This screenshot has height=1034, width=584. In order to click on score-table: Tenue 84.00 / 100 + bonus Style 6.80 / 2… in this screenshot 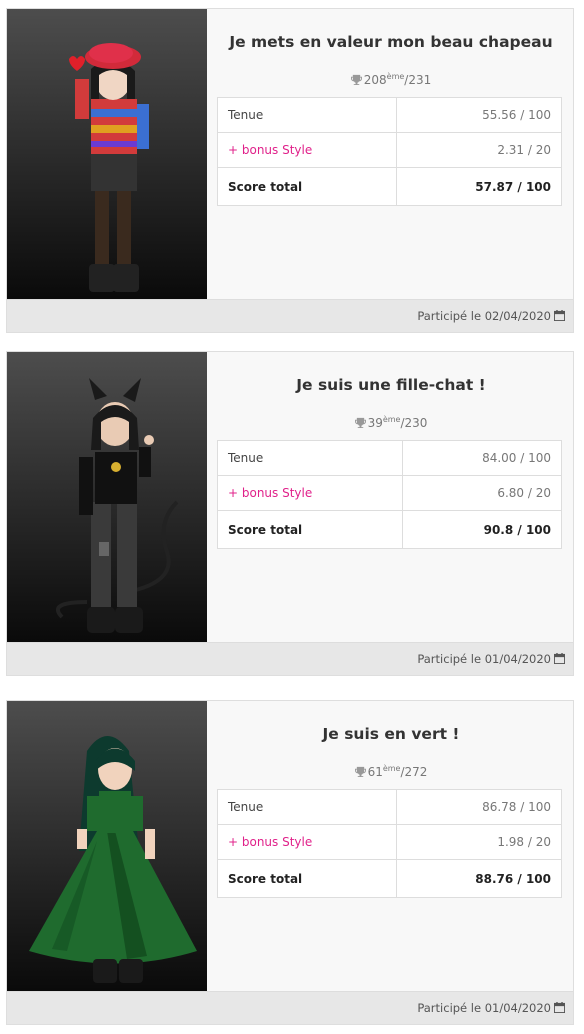, I will do `click(389, 494)`.